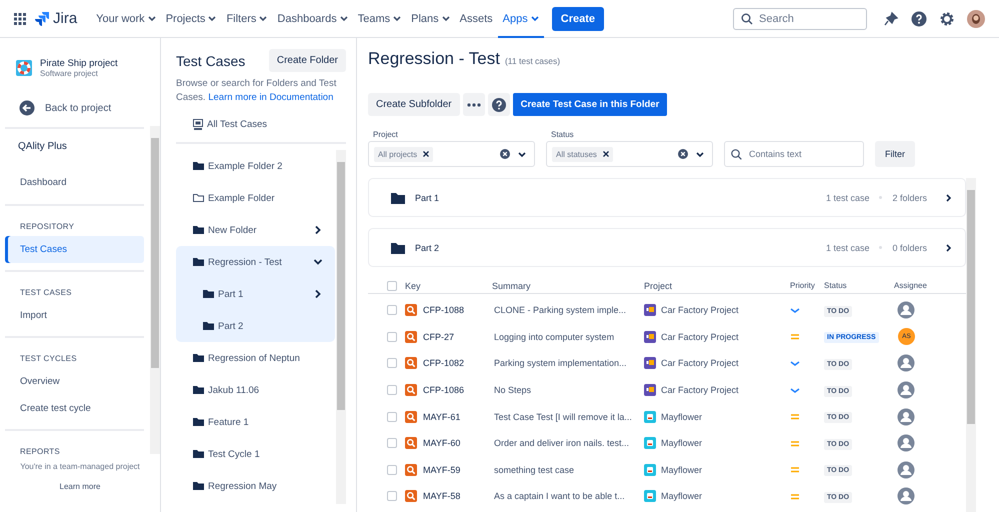 This screenshot has height=512, width=999. I want to click on empty-folder-icon, so click(198, 198).